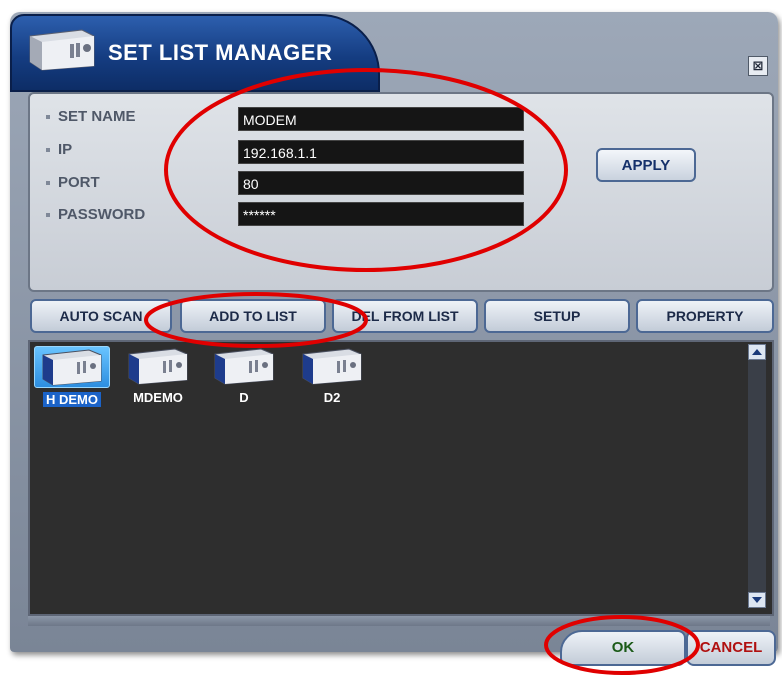  What do you see at coordinates (381, 152) in the screenshot?
I see `ip-input: 192.168.1.1` at bounding box center [381, 152].